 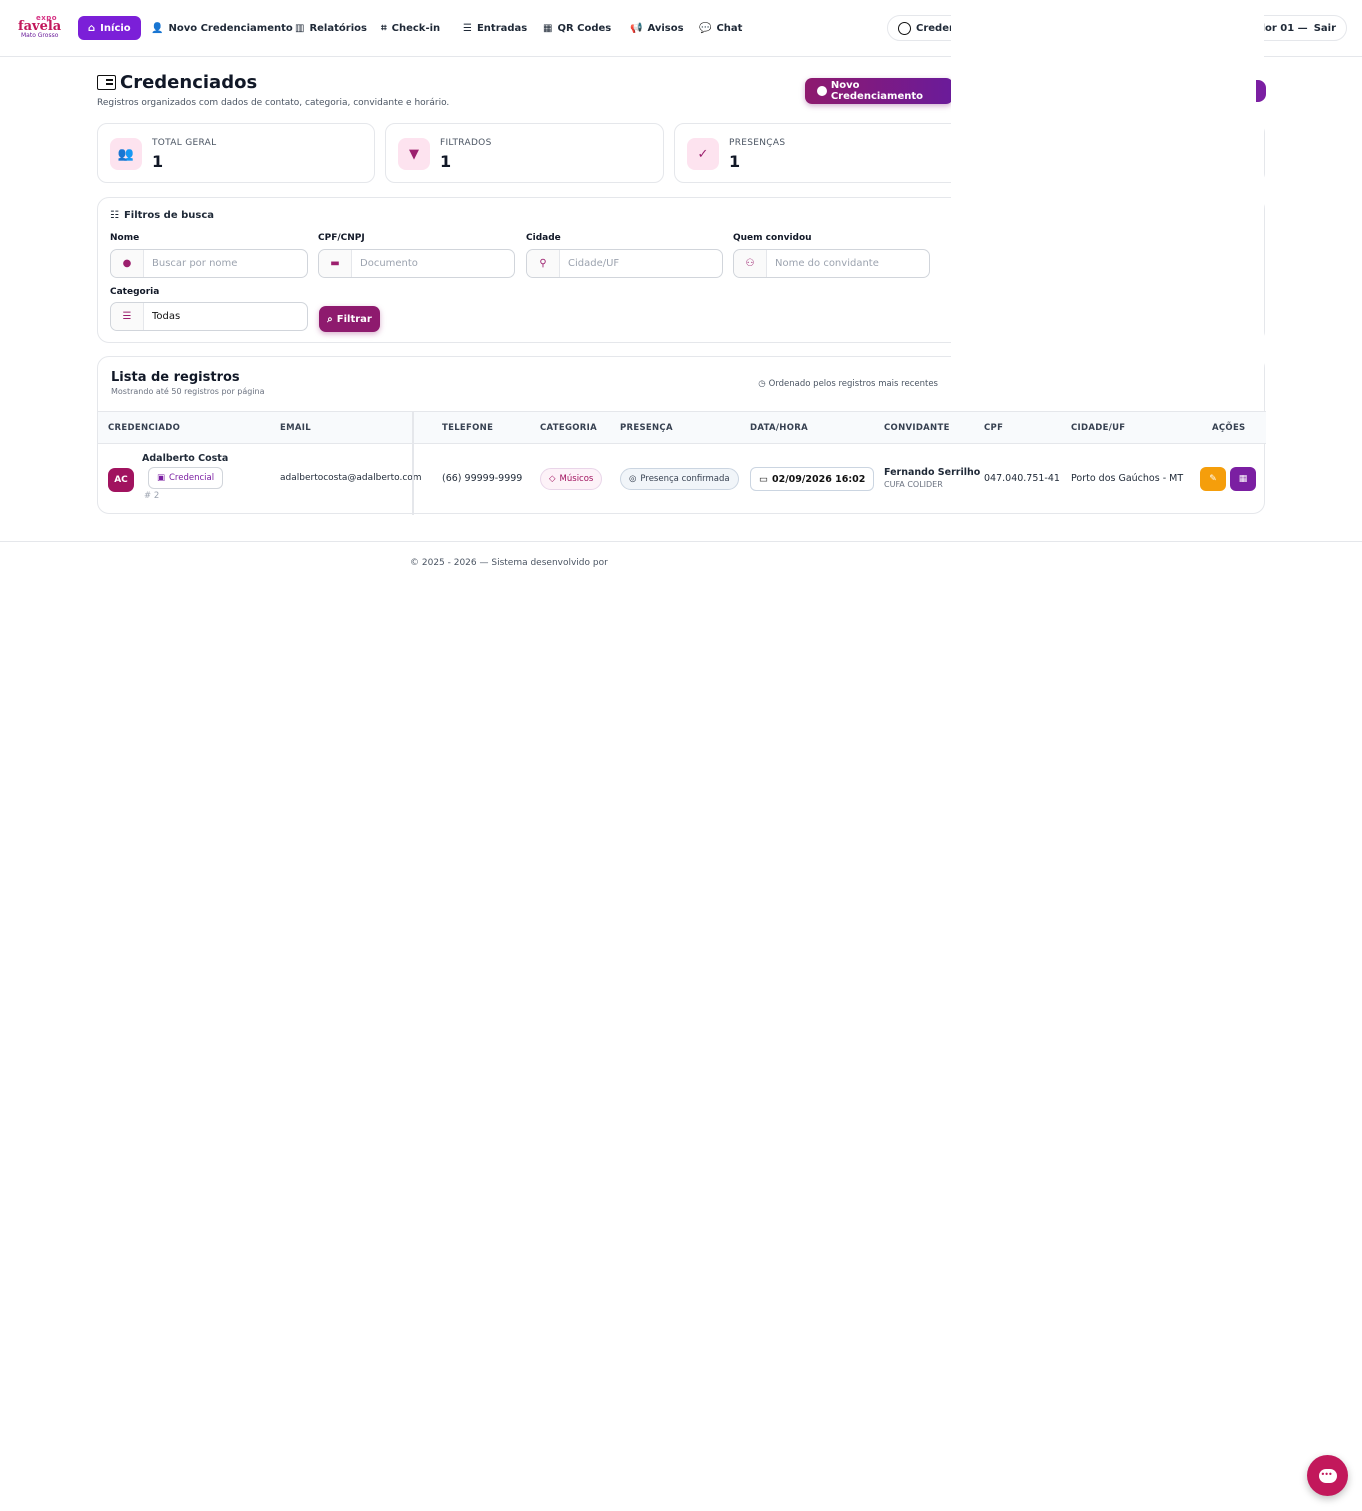 What do you see at coordinates (779, 428) in the screenshot?
I see `col-data-hora: DATA/HORA` at bounding box center [779, 428].